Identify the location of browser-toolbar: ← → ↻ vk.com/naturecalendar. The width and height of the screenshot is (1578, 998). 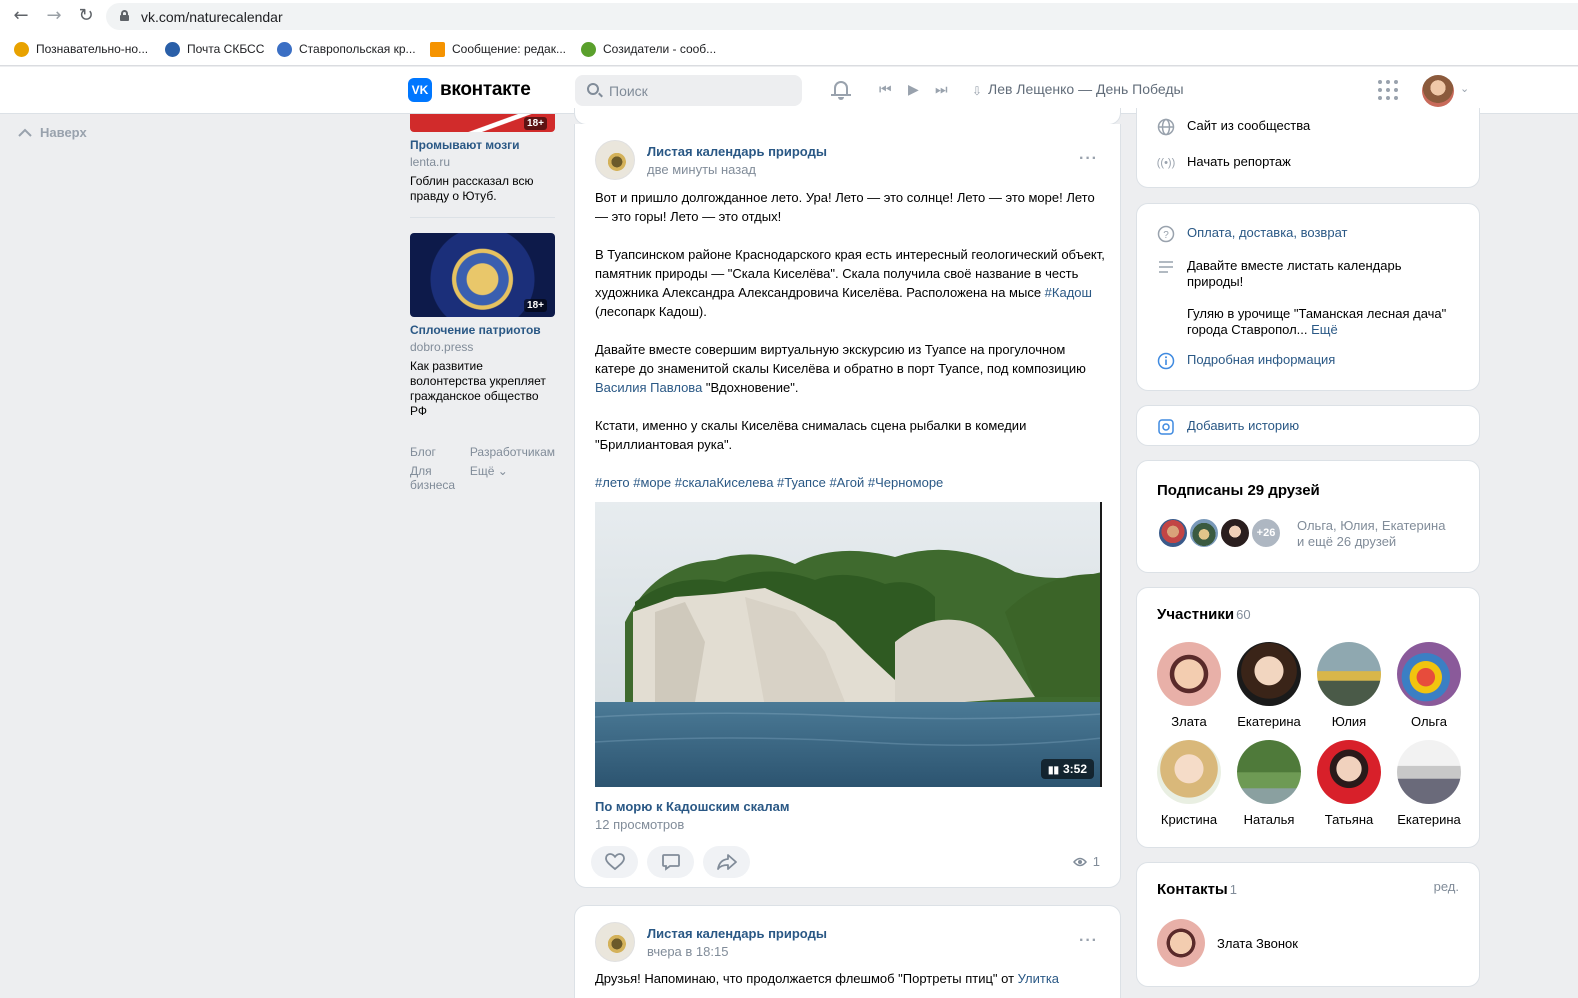
(789, 16).